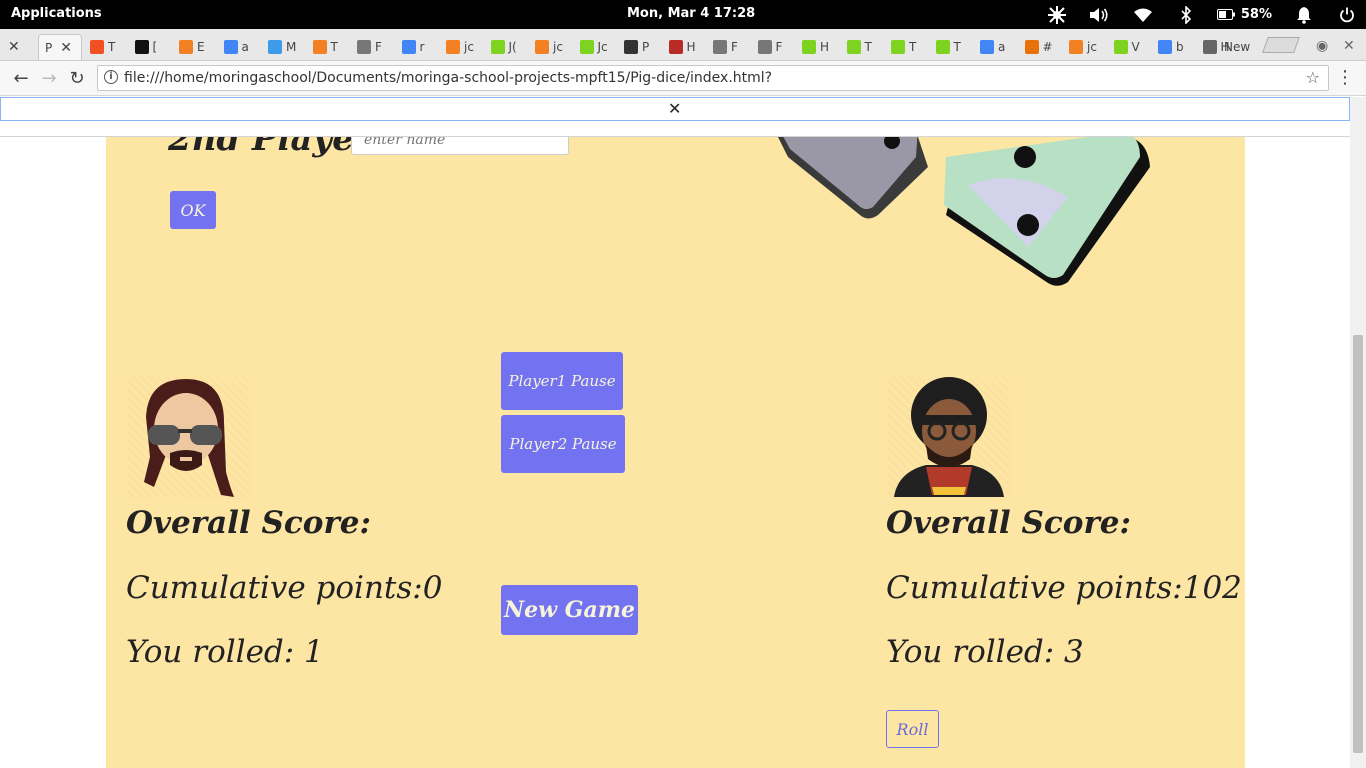 Image resolution: width=1366 pixels, height=768 pixels. Describe the element at coordinates (49, 78) in the screenshot. I see `forward-arrow-icon: →` at that location.